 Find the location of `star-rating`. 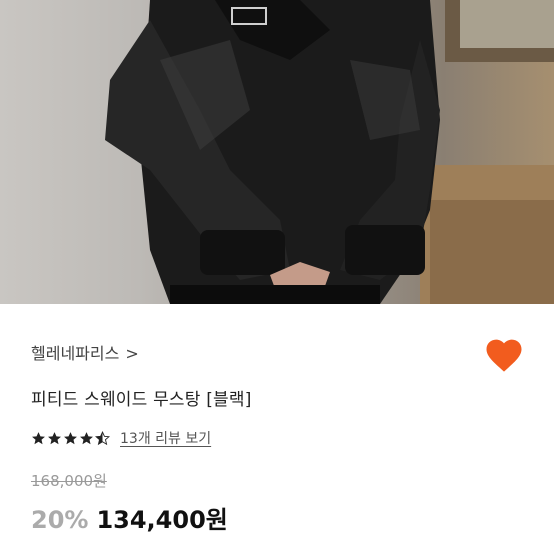

star-rating is located at coordinates (70, 438).